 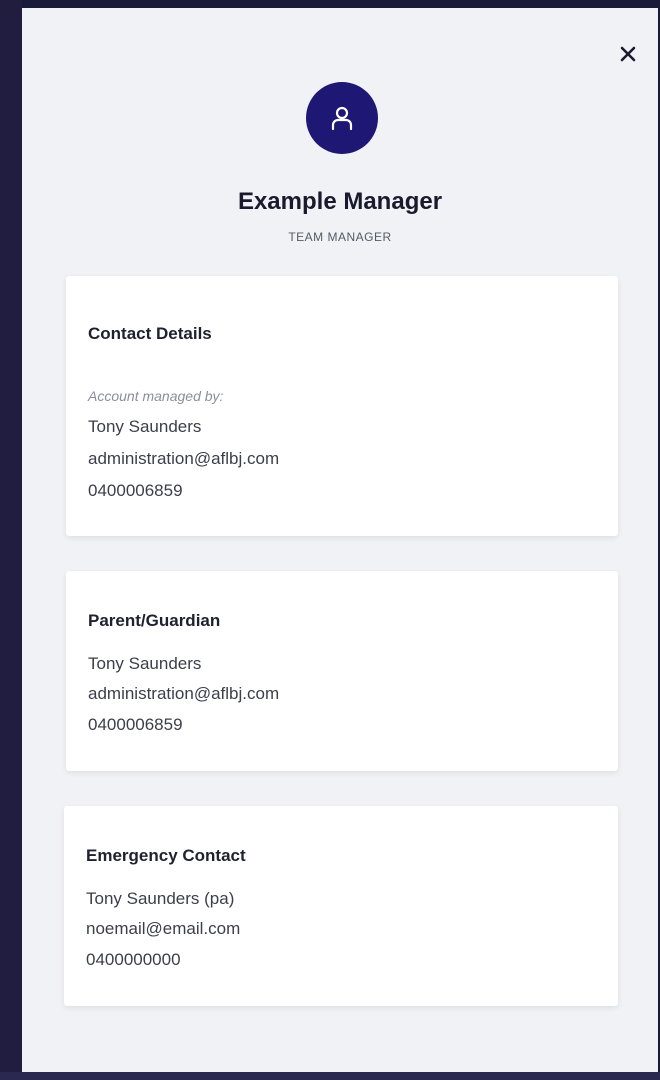 I want to click on emergency-name: Tony Saunders (pa), so click(x=160, y=898).